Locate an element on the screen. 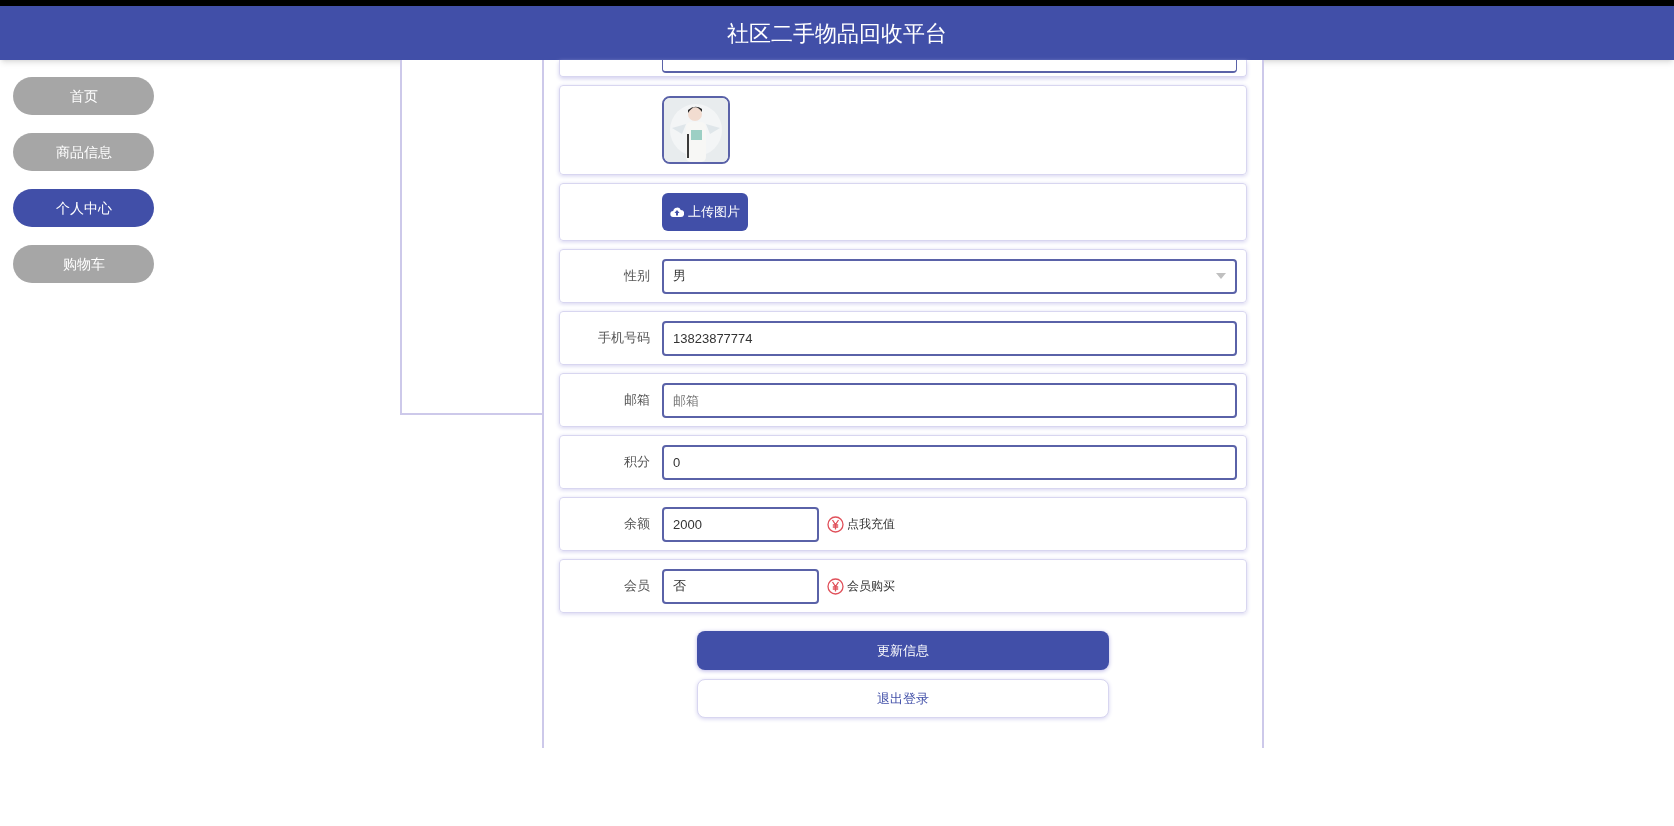 Image resolution: width=1674 pixels, height=826 pixels. input-field: 0 is located at coordinates (949, 462).